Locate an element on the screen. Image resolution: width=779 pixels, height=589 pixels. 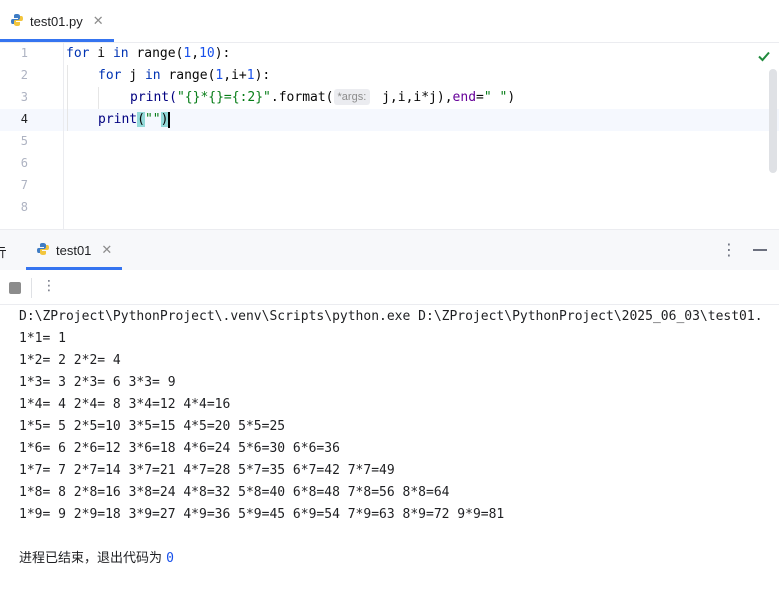
code-text: ,i+ is located at coordinates (235, 75).